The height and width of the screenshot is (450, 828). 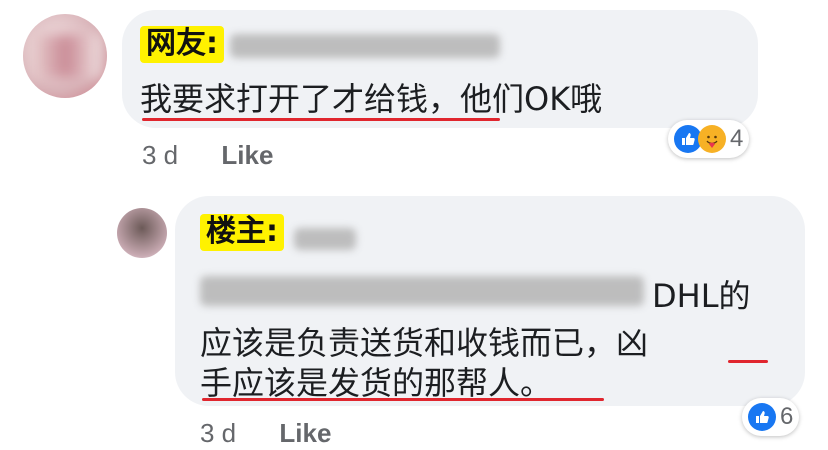 I want to click on reaction-count: 4, so click(x=737, y=138).